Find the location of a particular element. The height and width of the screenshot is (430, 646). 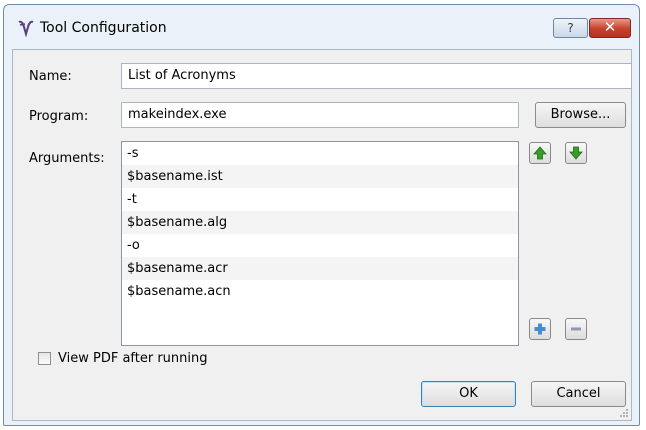

remove-argument-button is located at coordinates (576, 329).